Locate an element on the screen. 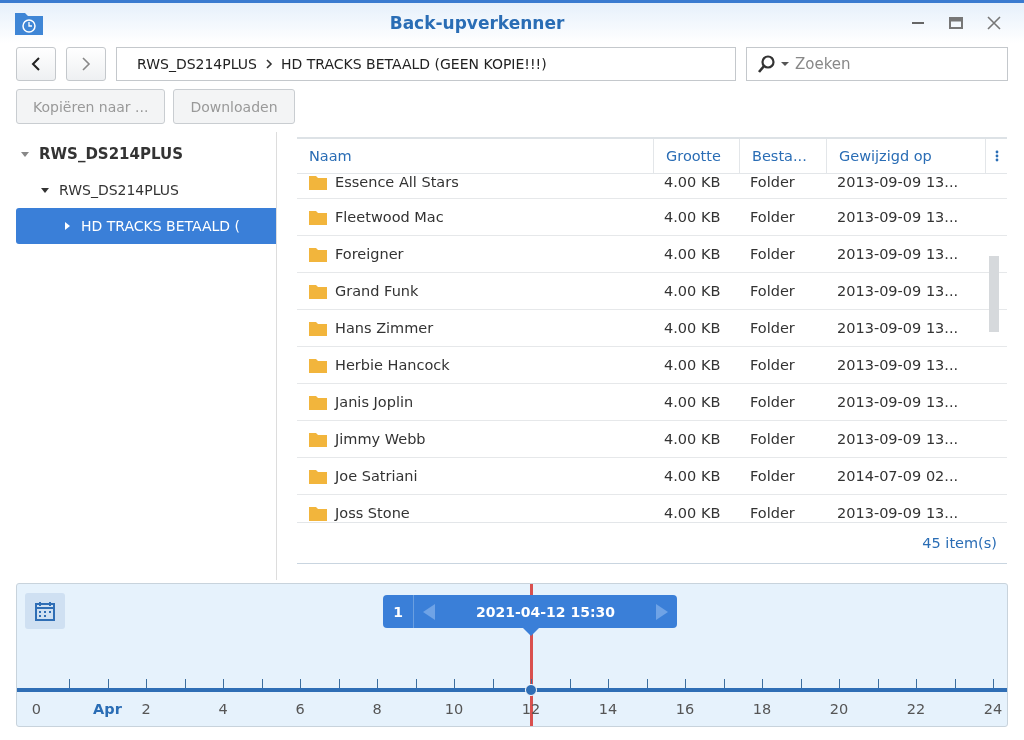 This screenshot has width=1024, height=740. timeline-label: 4 is located at coordinates (223, 709).